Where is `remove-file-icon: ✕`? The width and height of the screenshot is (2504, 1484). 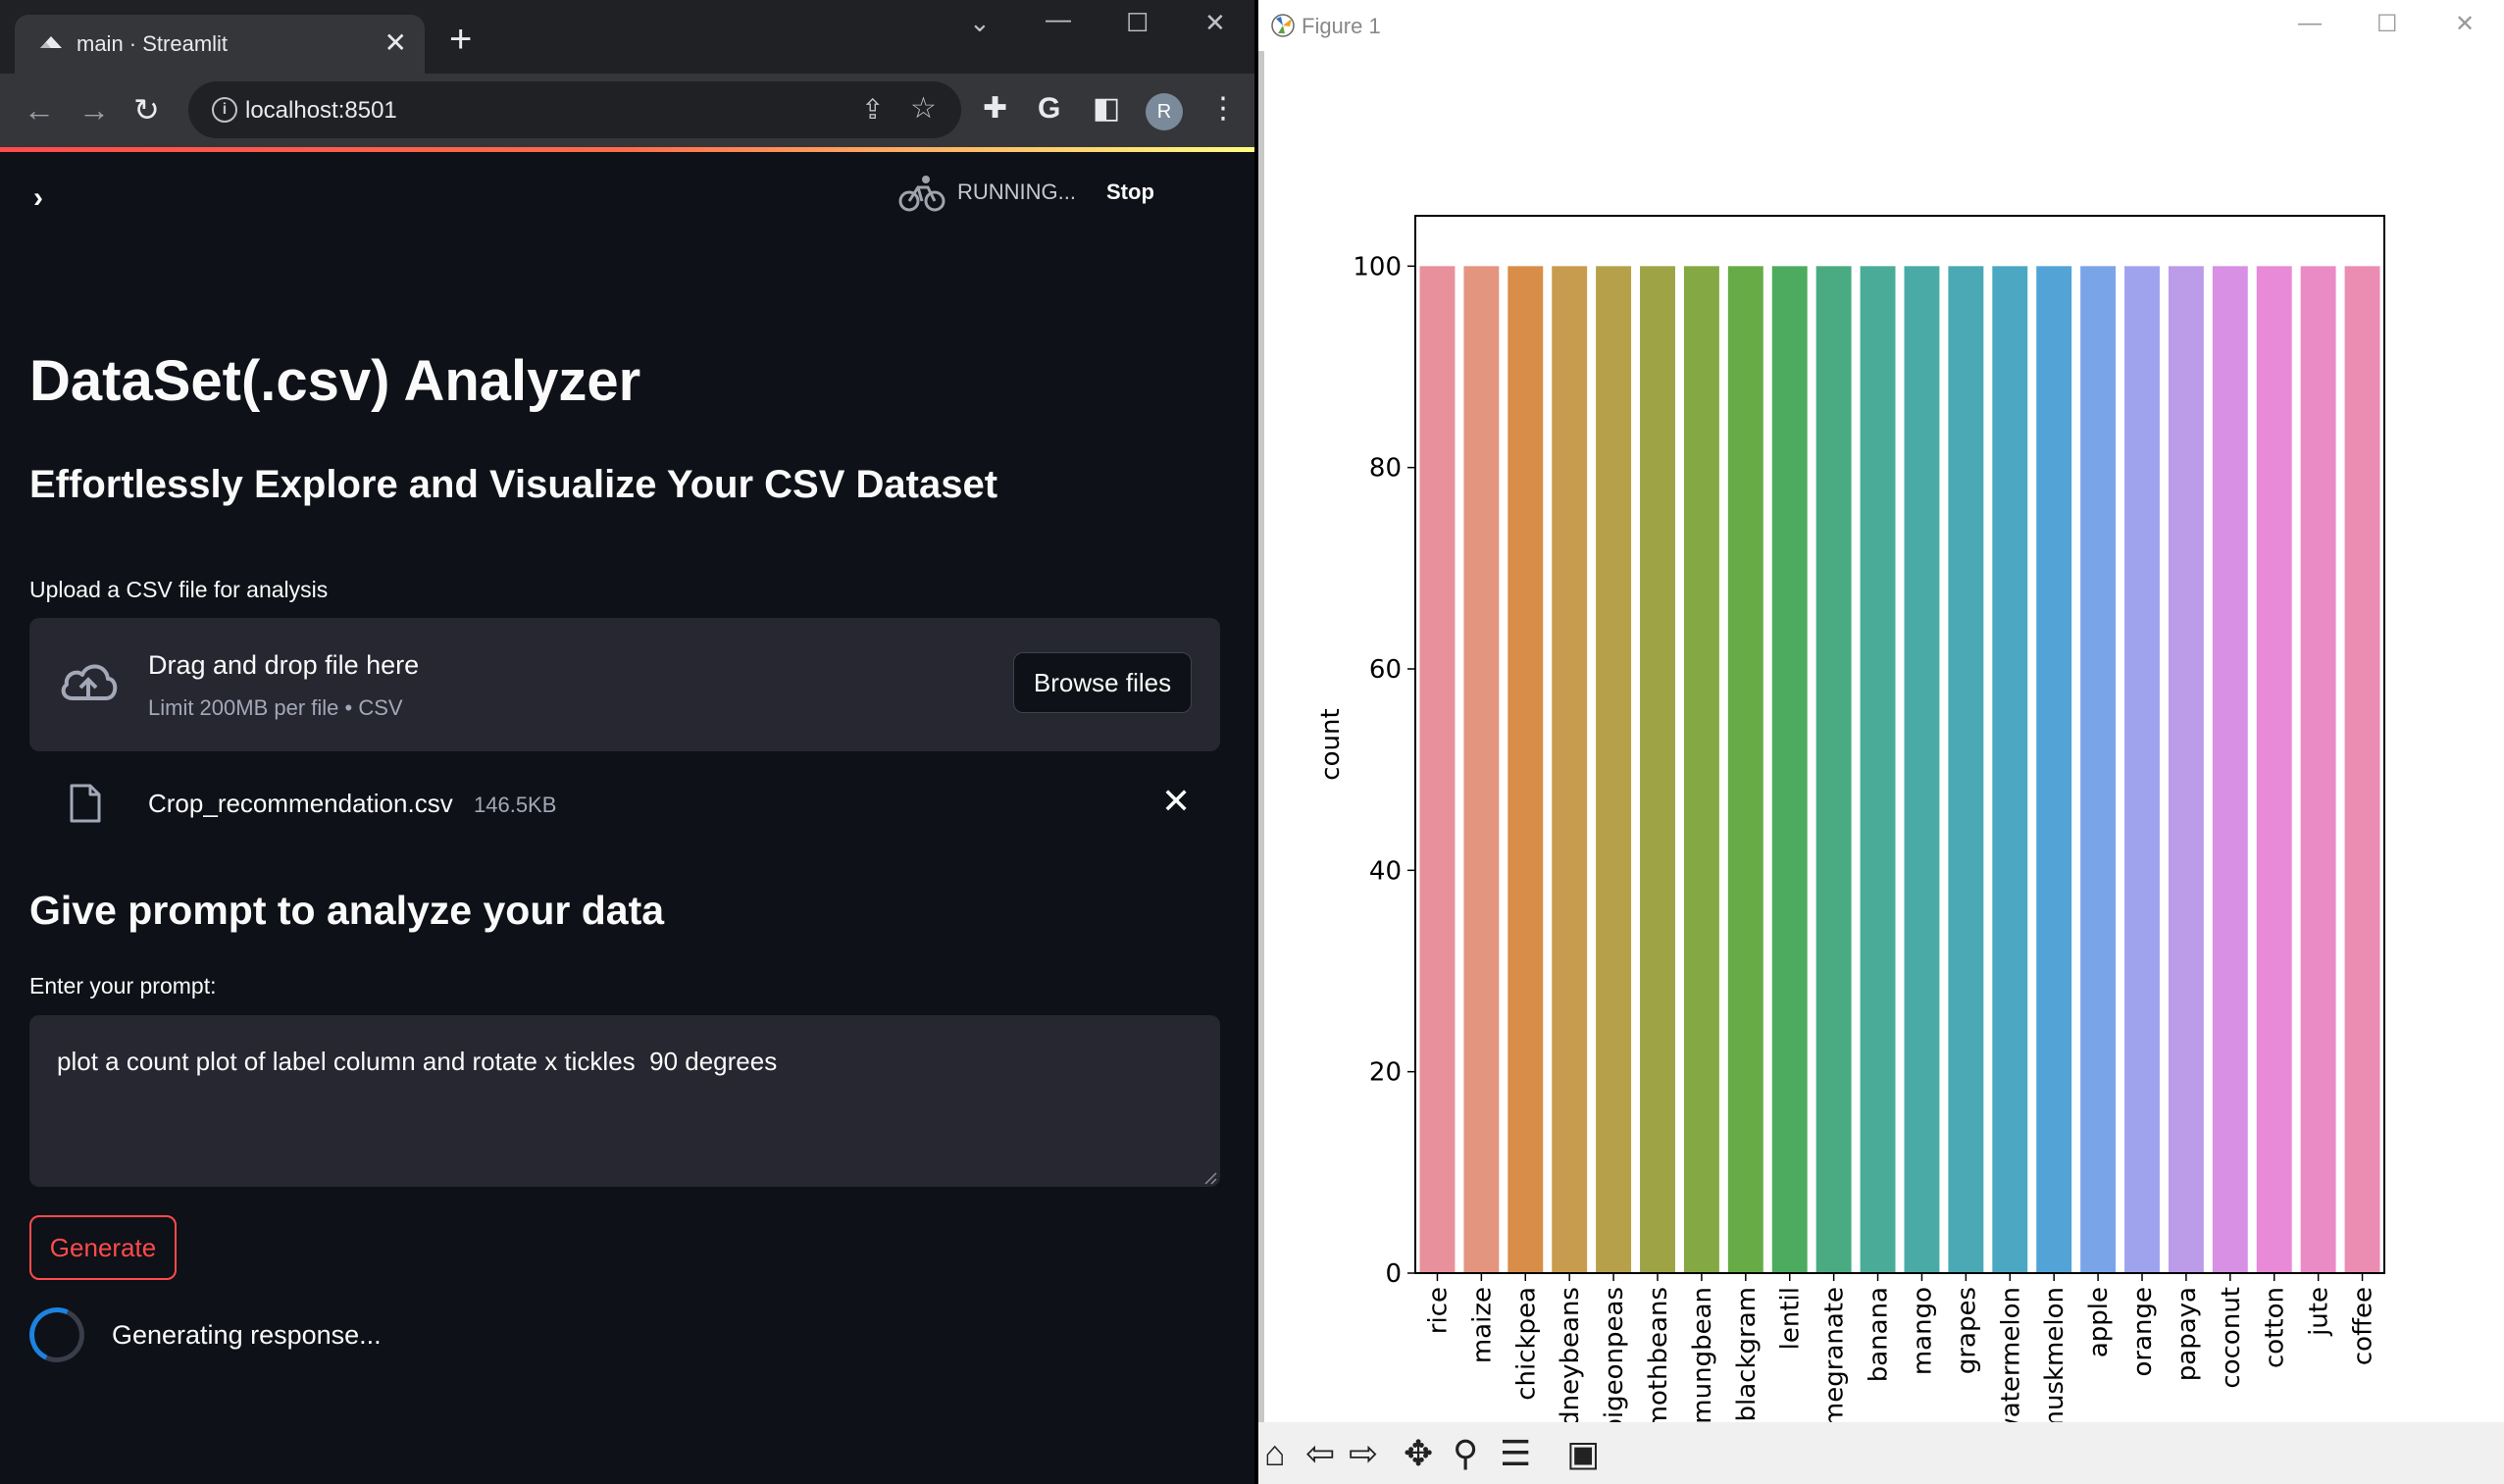
remove-file-icon: ✕ is located at coordinates (1176, 801).